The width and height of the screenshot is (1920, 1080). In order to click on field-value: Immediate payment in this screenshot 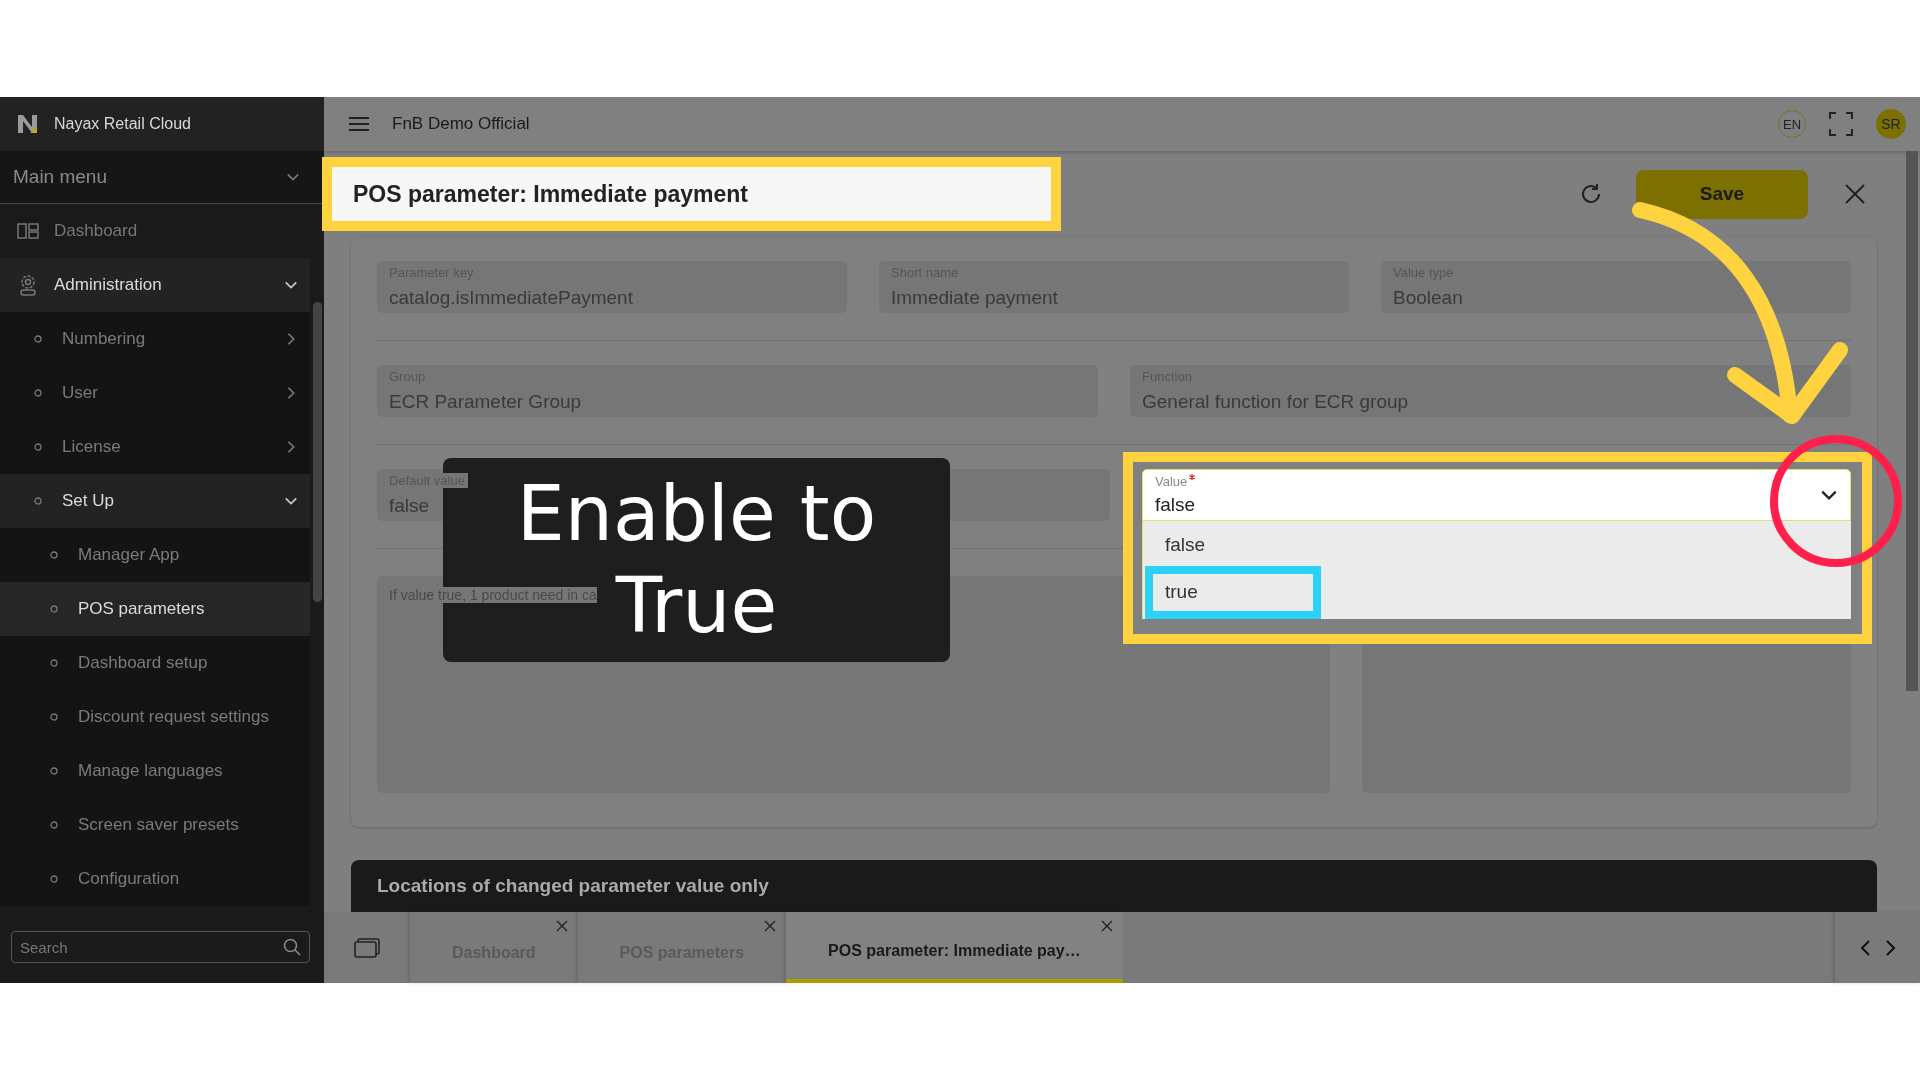, I will do `click(975, 298)`.